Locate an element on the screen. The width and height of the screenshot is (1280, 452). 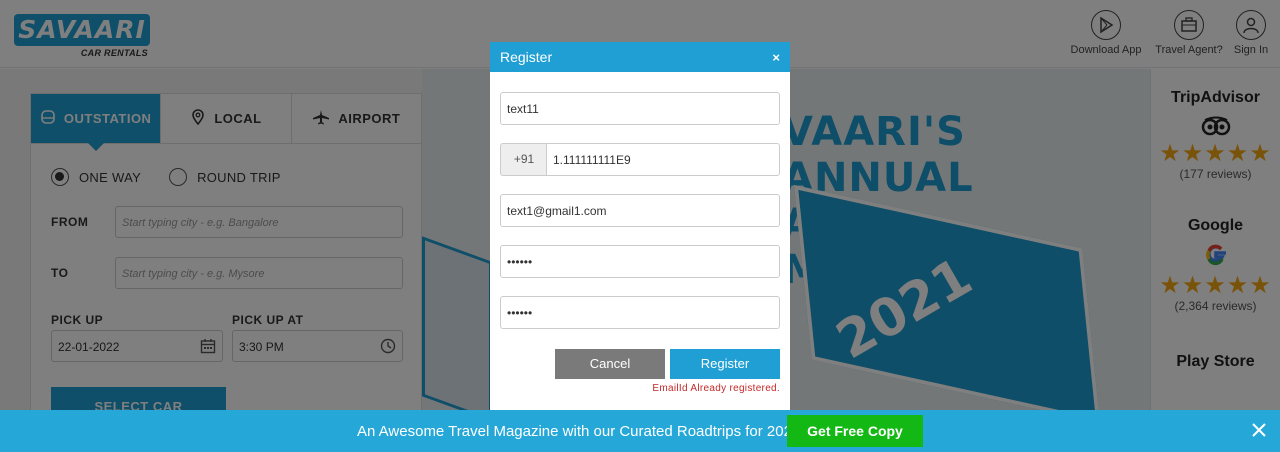
password-input: •••••• is located at coordinates (640, 261).